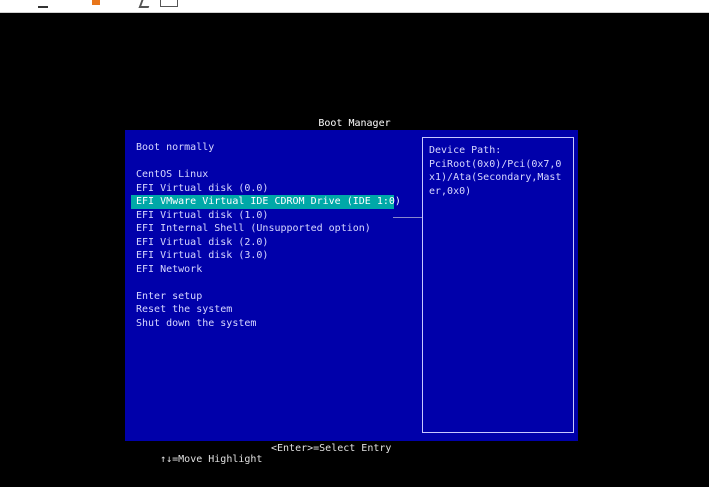  I want to click on toolbar-icon, so click(43, 4).